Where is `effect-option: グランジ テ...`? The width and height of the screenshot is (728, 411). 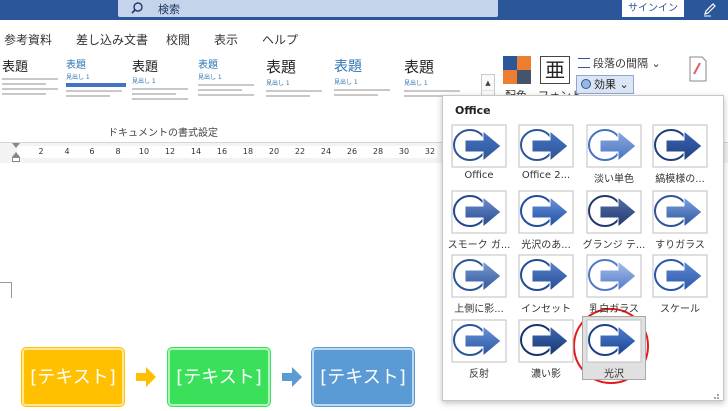
effect-option: グランジ テ... is located at coordinates (614, 220).